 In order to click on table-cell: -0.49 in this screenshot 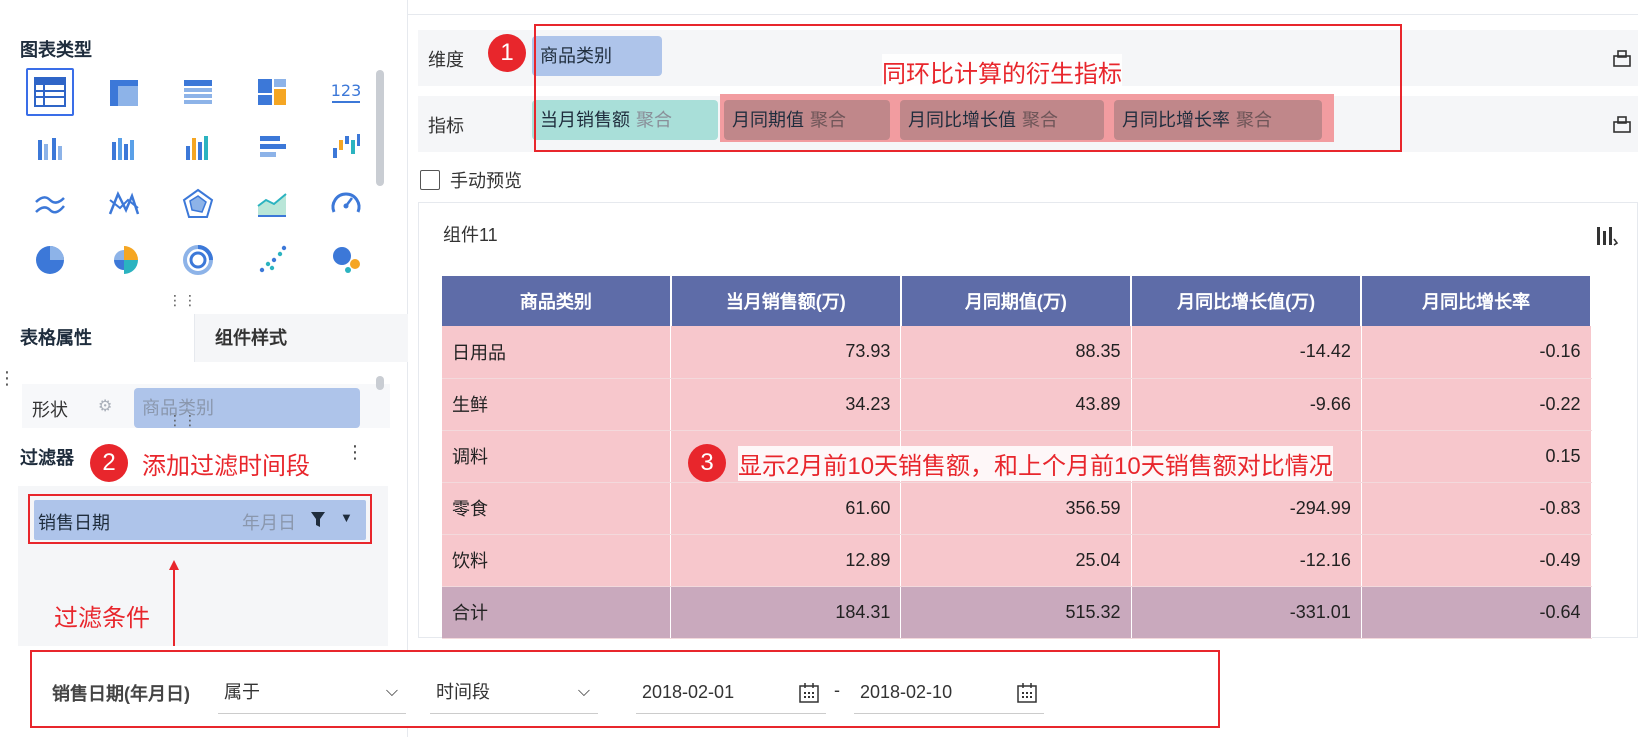, I will do `click(1476, 560)`.